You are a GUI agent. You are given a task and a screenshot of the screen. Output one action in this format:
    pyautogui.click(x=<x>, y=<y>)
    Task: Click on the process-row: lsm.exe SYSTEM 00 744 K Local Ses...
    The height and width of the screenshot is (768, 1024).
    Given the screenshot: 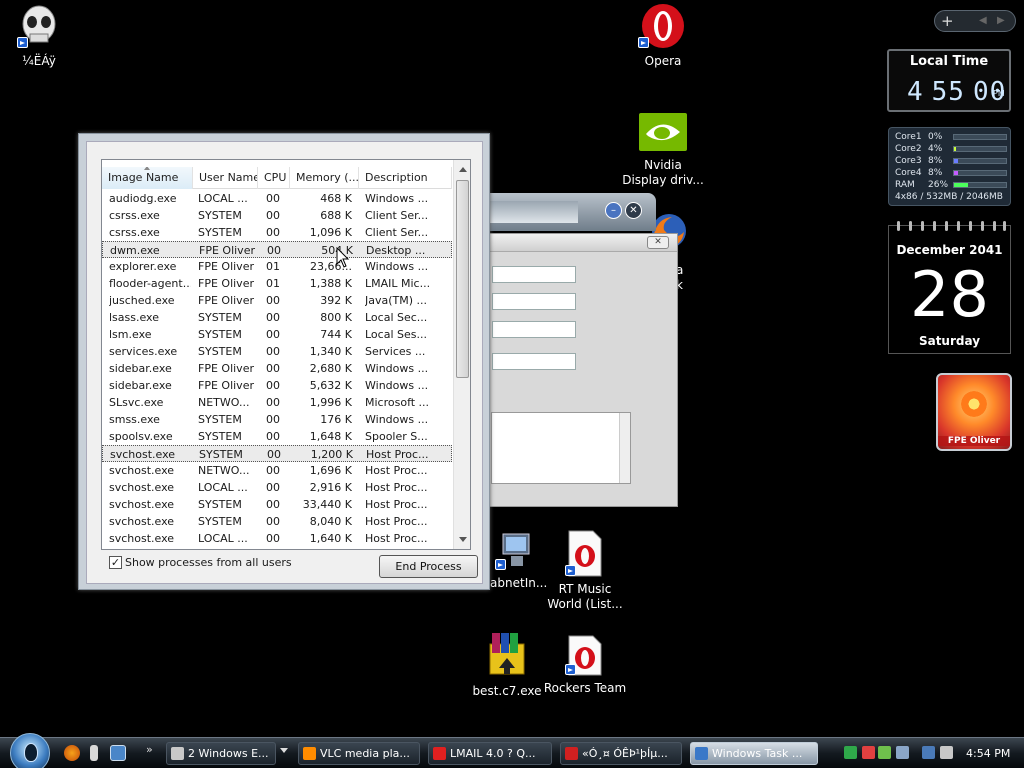 What is the action you would take?
    pyautogui.click(x=277, y=334)
    